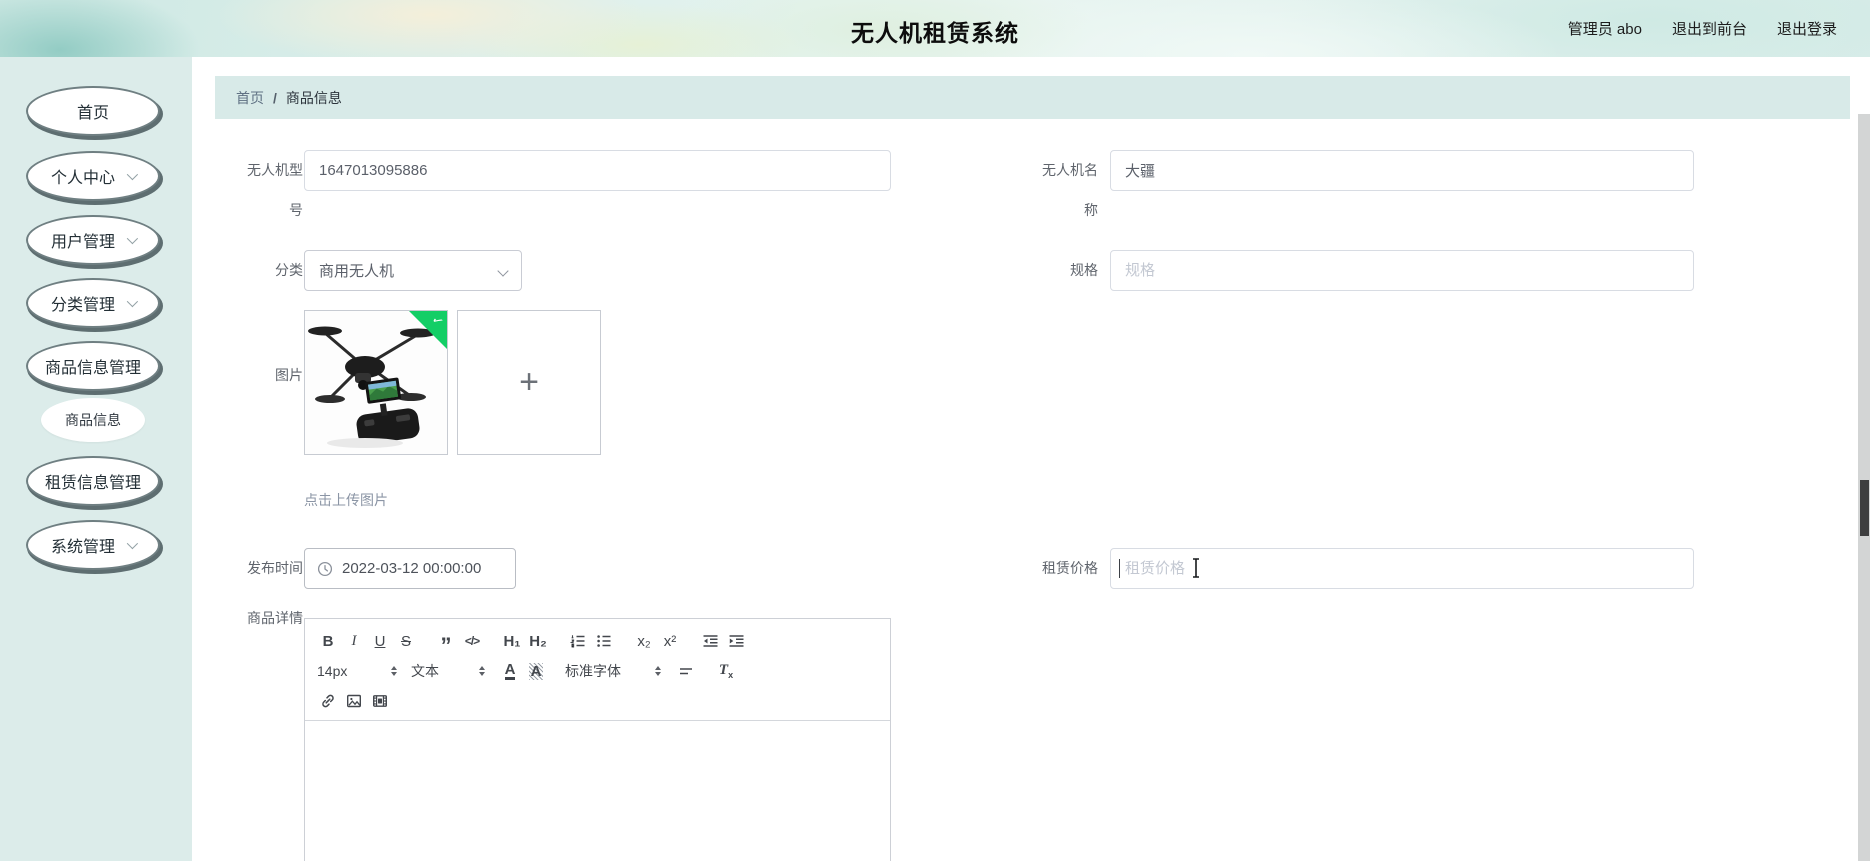  Describe the element at coordinates (1604, 29) in the screenshot. I see `admin-user-label: 管理员 abo` at that location.